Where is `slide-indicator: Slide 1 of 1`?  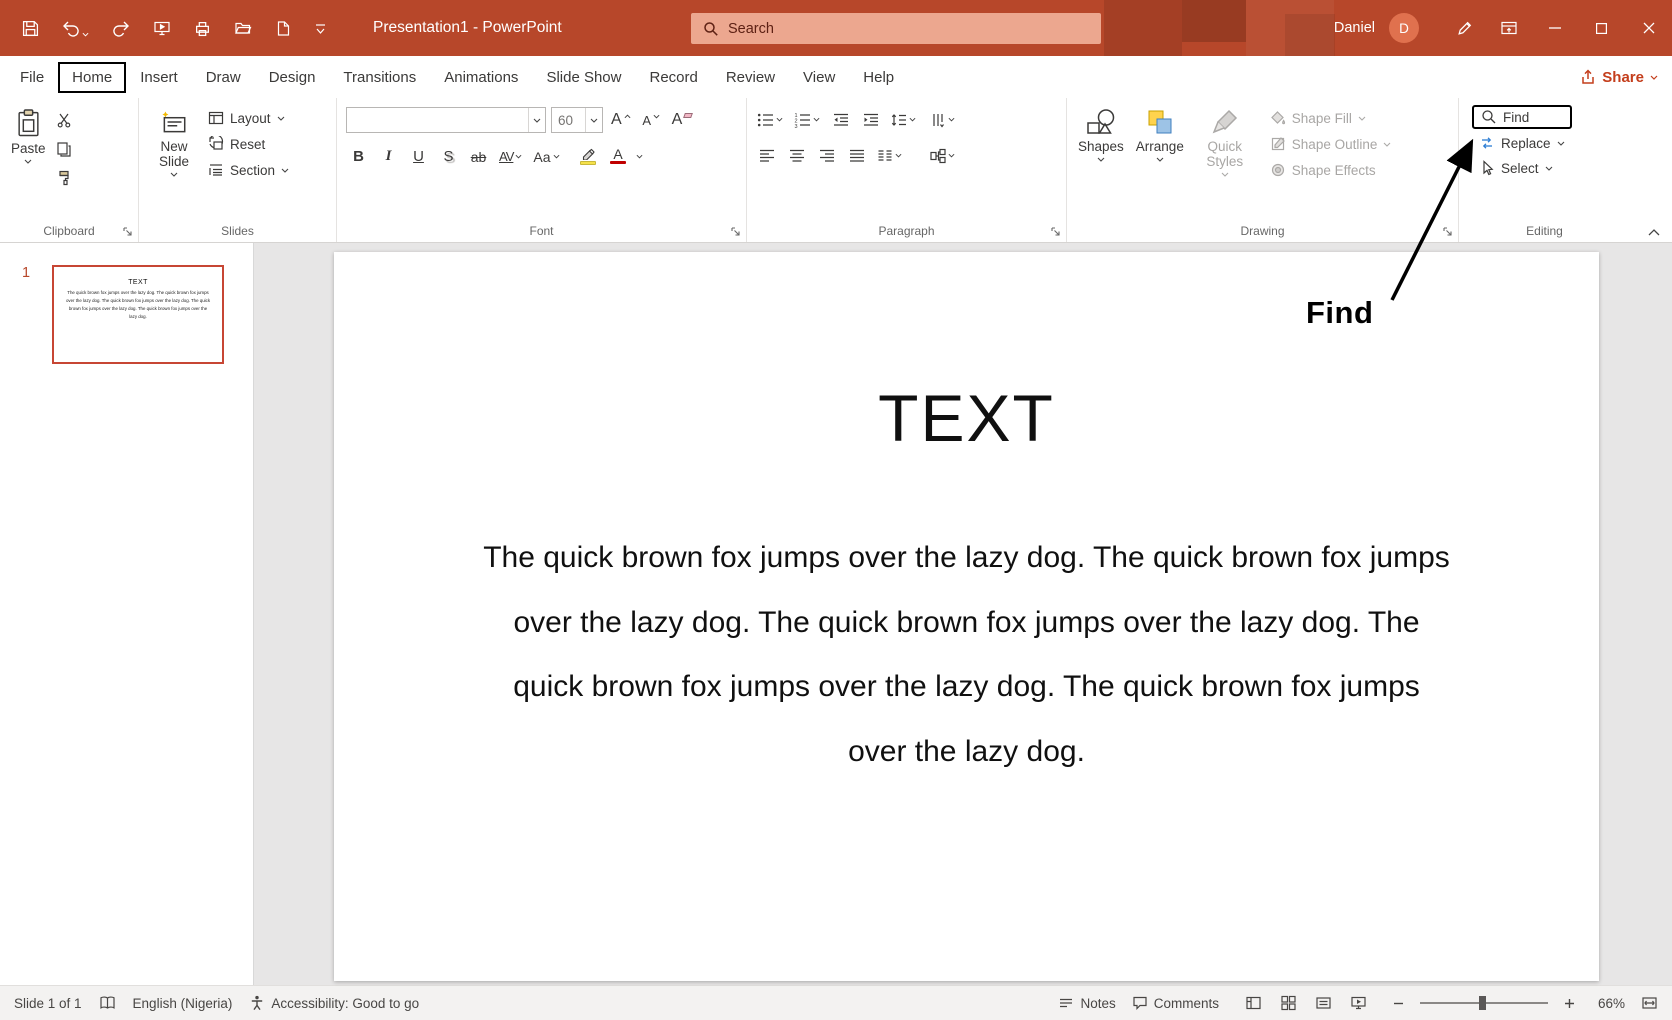 slide-indicator: Slide 1 of 1 is located at coordinates (48, 1003).